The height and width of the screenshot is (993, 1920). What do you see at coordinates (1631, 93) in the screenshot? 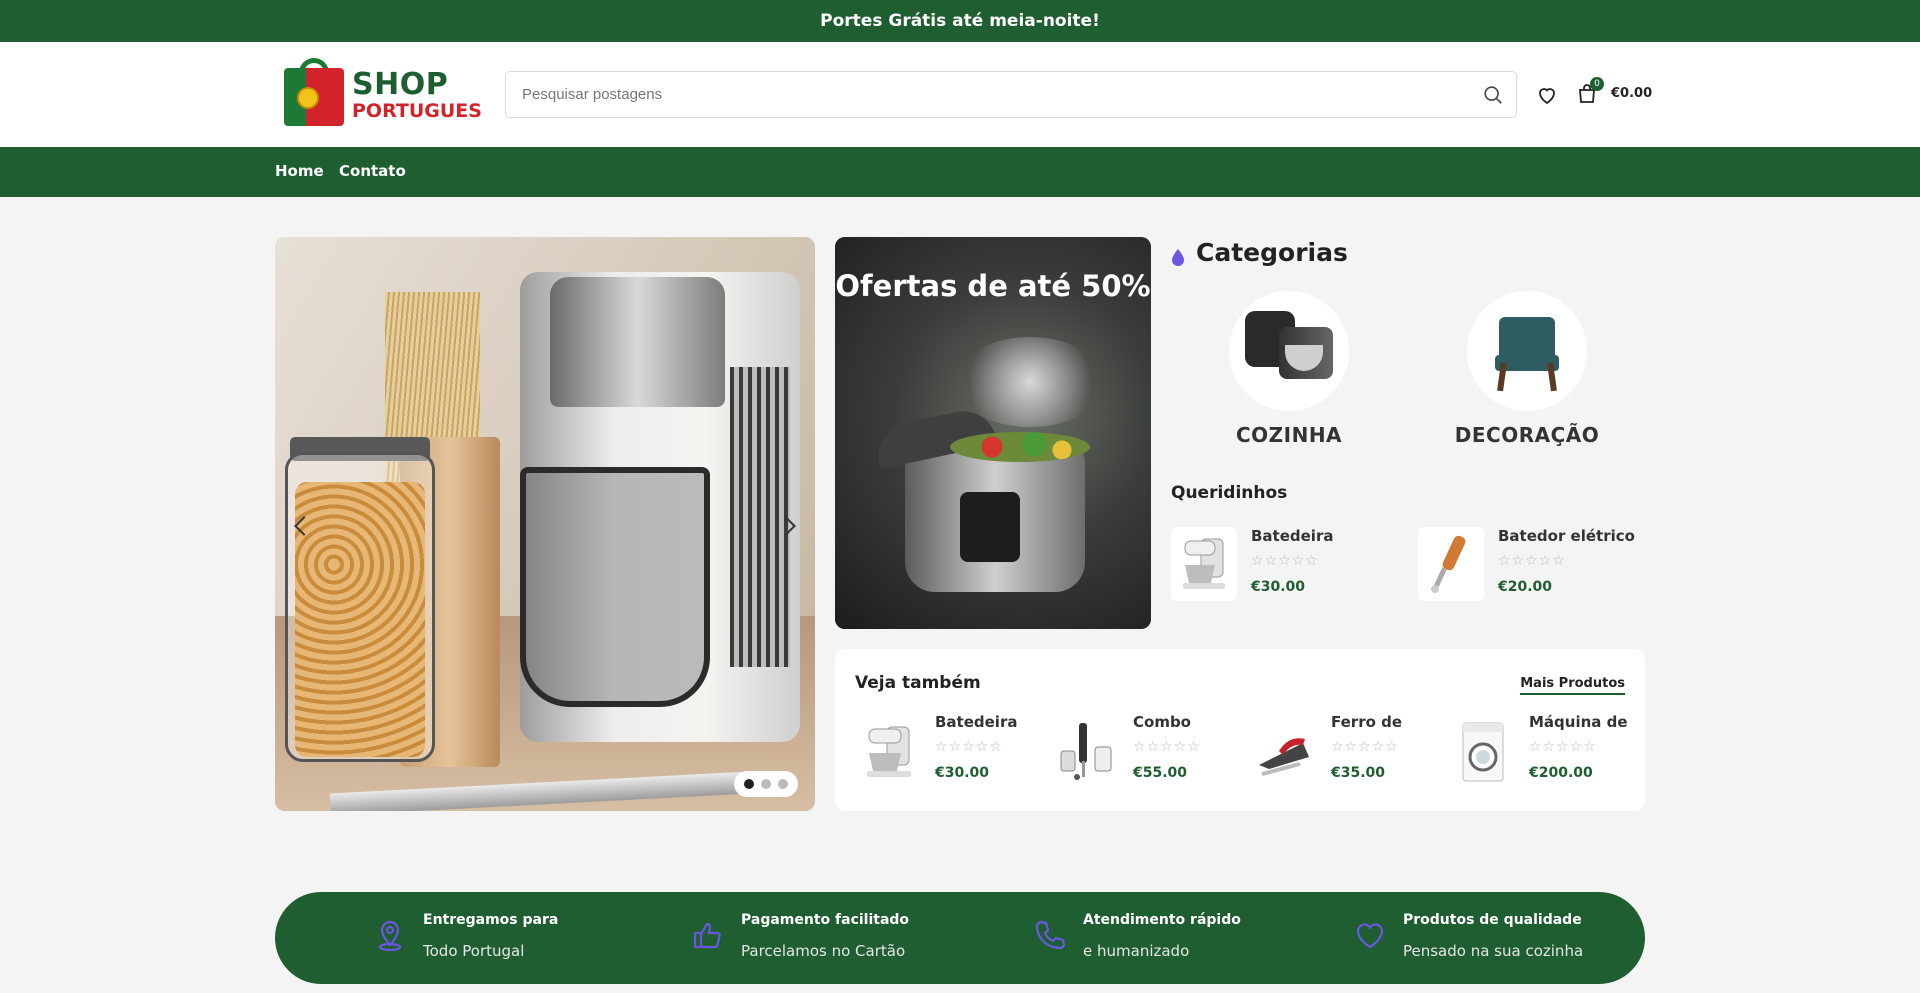
I see `cart-total: €0.00` at bounding box center [1631, 93].